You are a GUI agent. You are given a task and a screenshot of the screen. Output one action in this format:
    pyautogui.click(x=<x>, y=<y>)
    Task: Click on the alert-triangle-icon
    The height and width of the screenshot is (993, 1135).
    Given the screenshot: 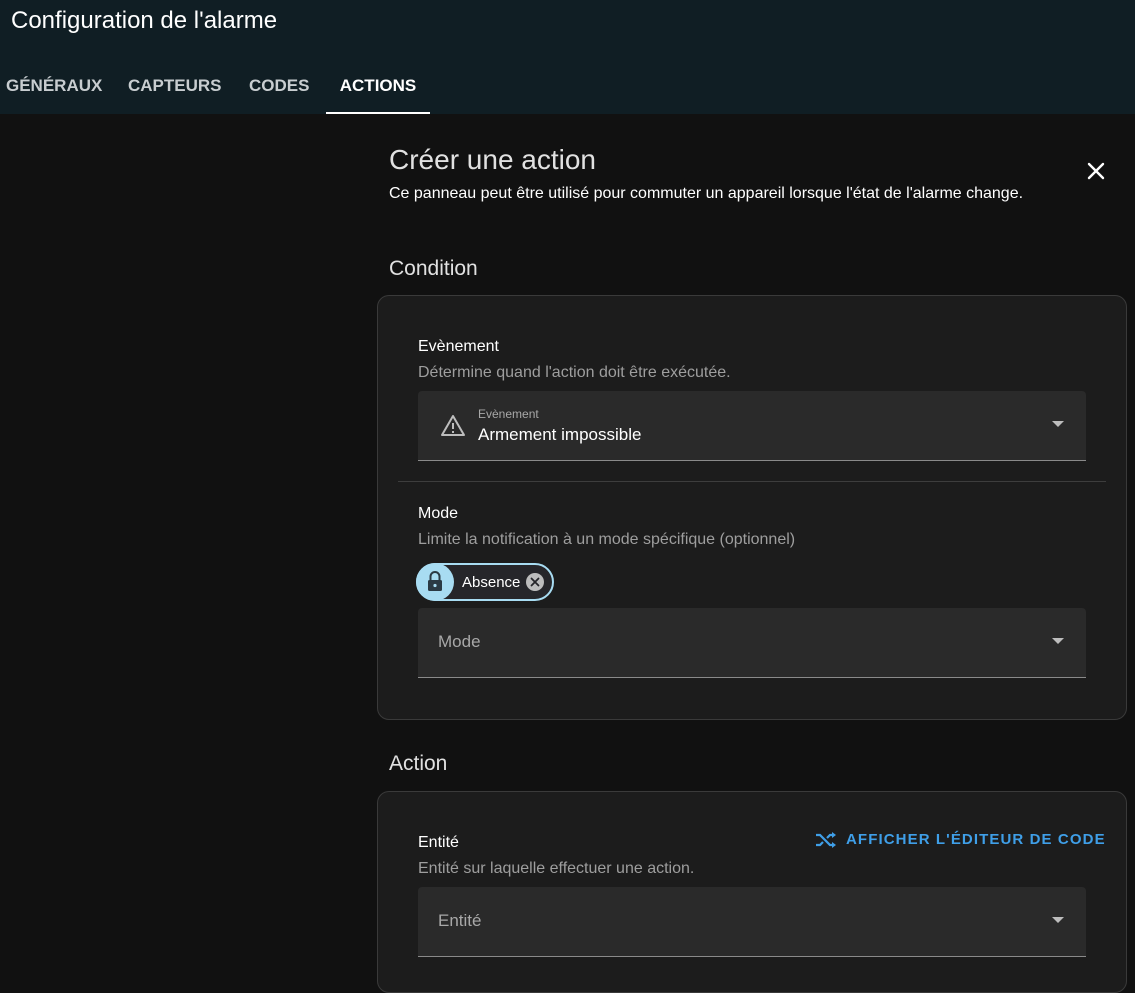 What is the action you would take?
    pyautogui.click(x=453, y=425)
    